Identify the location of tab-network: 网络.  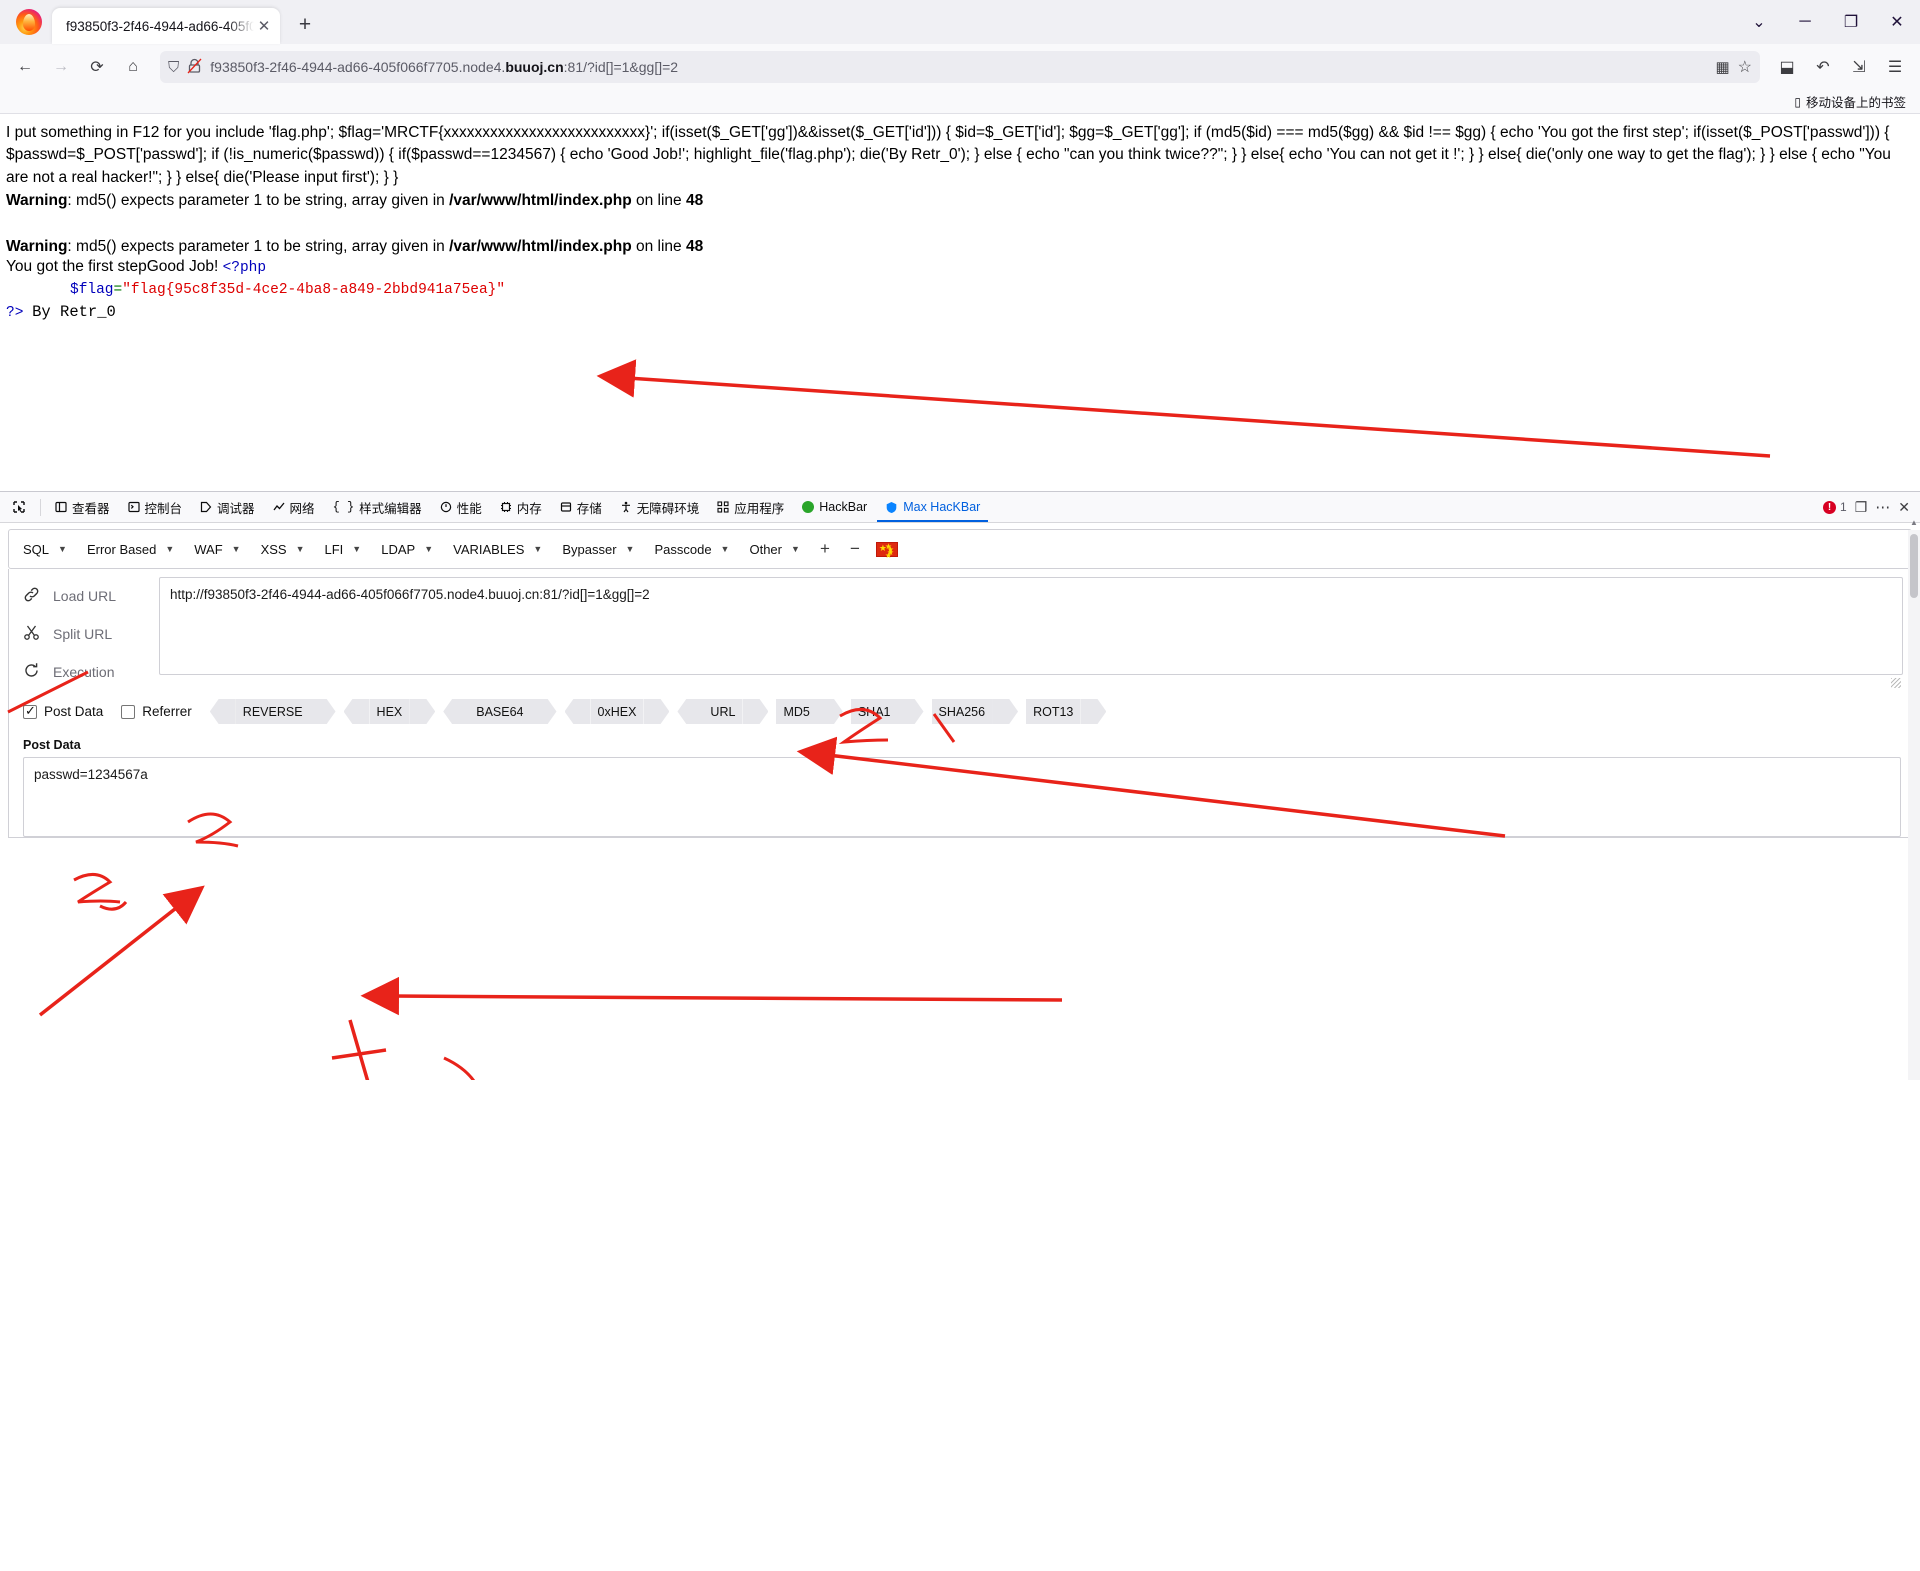
(294, 507).